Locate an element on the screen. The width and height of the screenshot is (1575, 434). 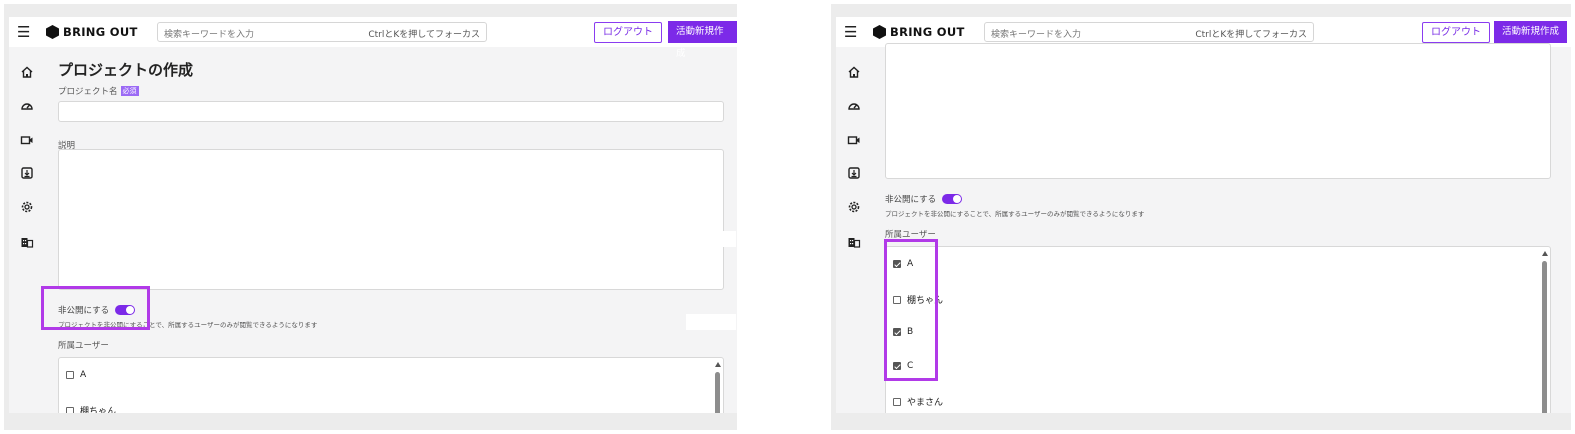
highlight-private-toggle is located at coordinates (95, 308).